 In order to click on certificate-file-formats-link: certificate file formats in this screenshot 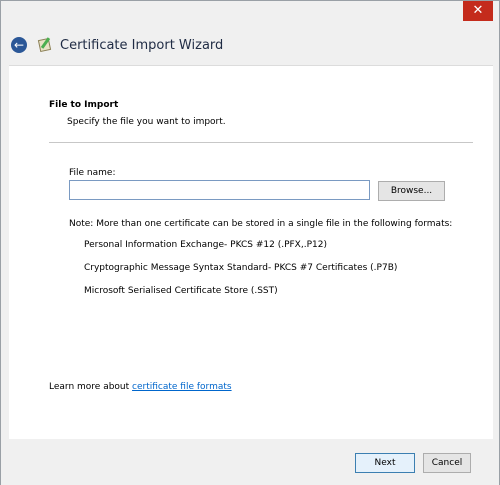, I will do `click(182, 387)`.